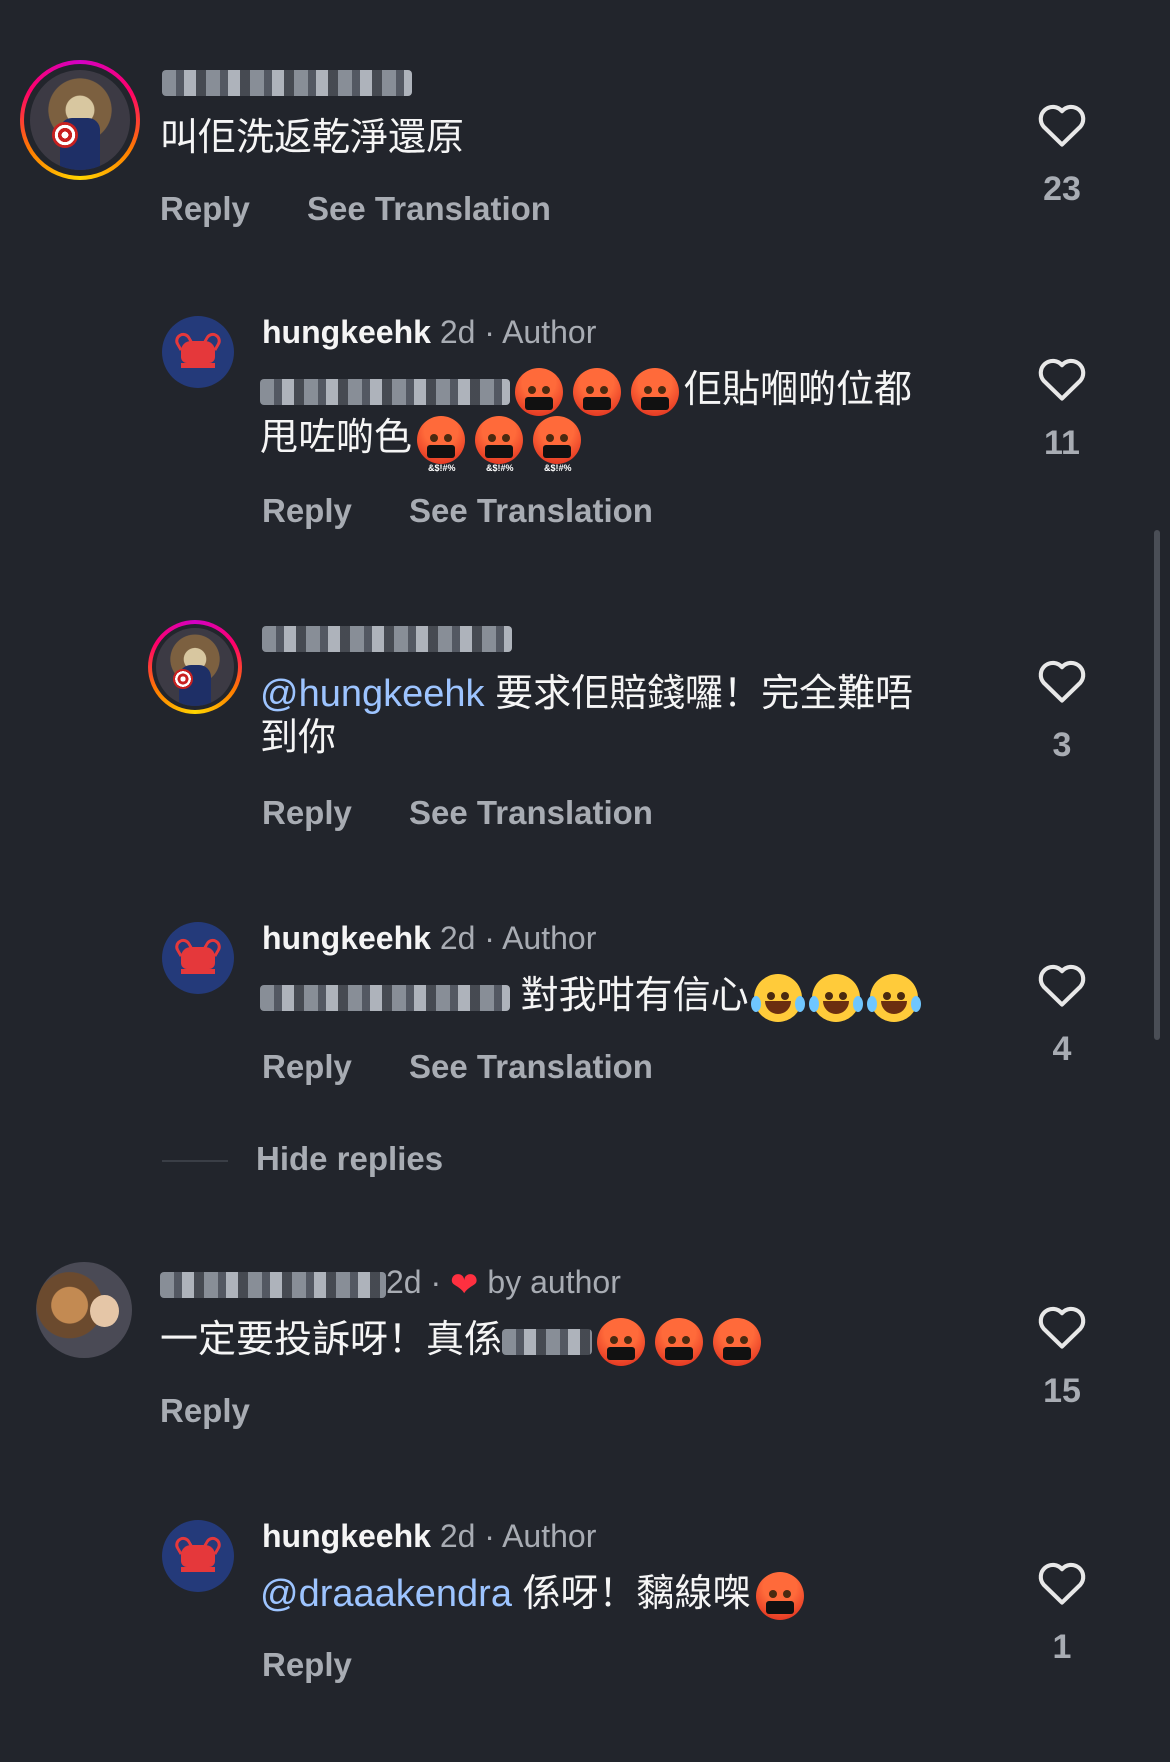 The height and width of the screenshot is (1762, 1170). Describe the element at coordinates (586, 420) in the screenshot. I see `comment-text: 佢貼嗰啲位都 甩咗啲色 &$!#% &$!#% &$!#%` at that location.